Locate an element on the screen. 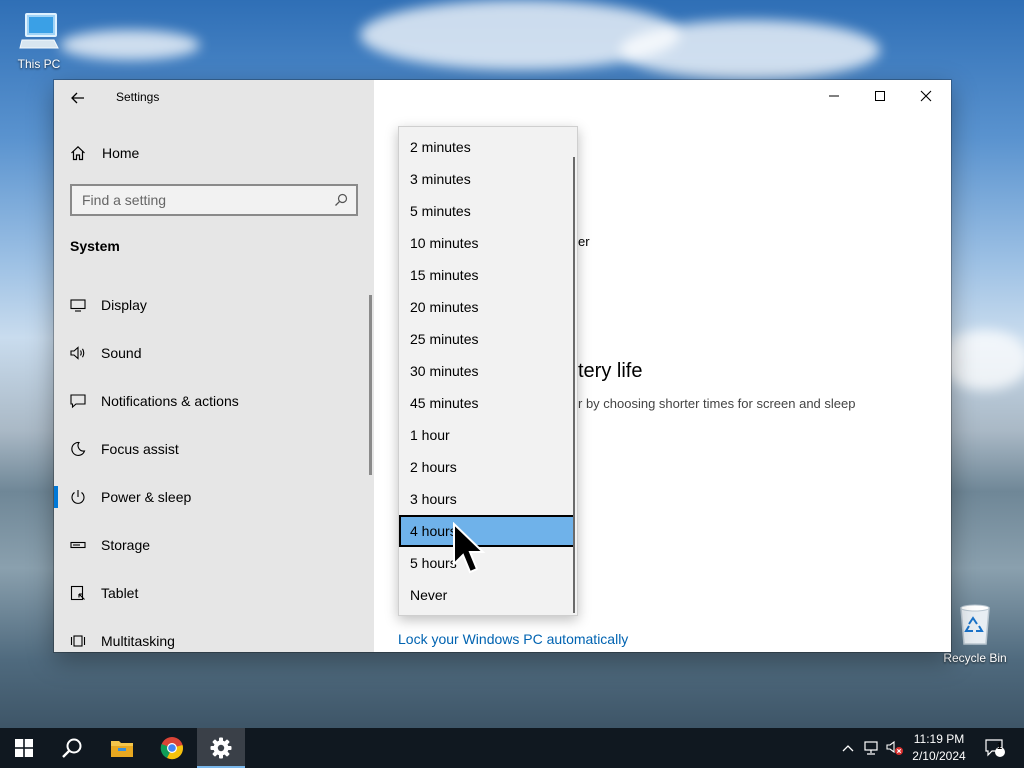 The width and height of the screenshot is (1024, 768). taskbar-file-explorer is located at coordinates (122, 748).